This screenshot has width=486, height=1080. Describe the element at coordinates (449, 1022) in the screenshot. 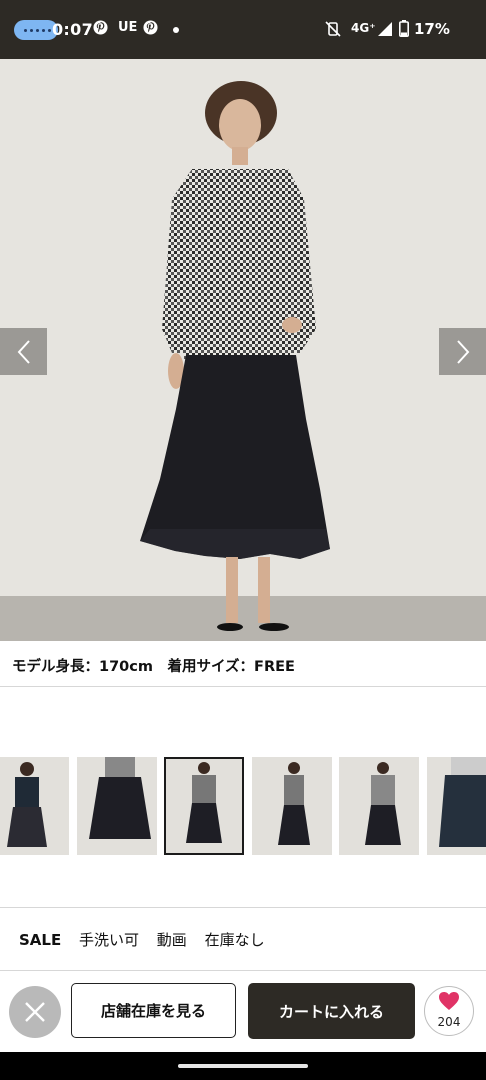

I see `favorite-count: 204` at that location.